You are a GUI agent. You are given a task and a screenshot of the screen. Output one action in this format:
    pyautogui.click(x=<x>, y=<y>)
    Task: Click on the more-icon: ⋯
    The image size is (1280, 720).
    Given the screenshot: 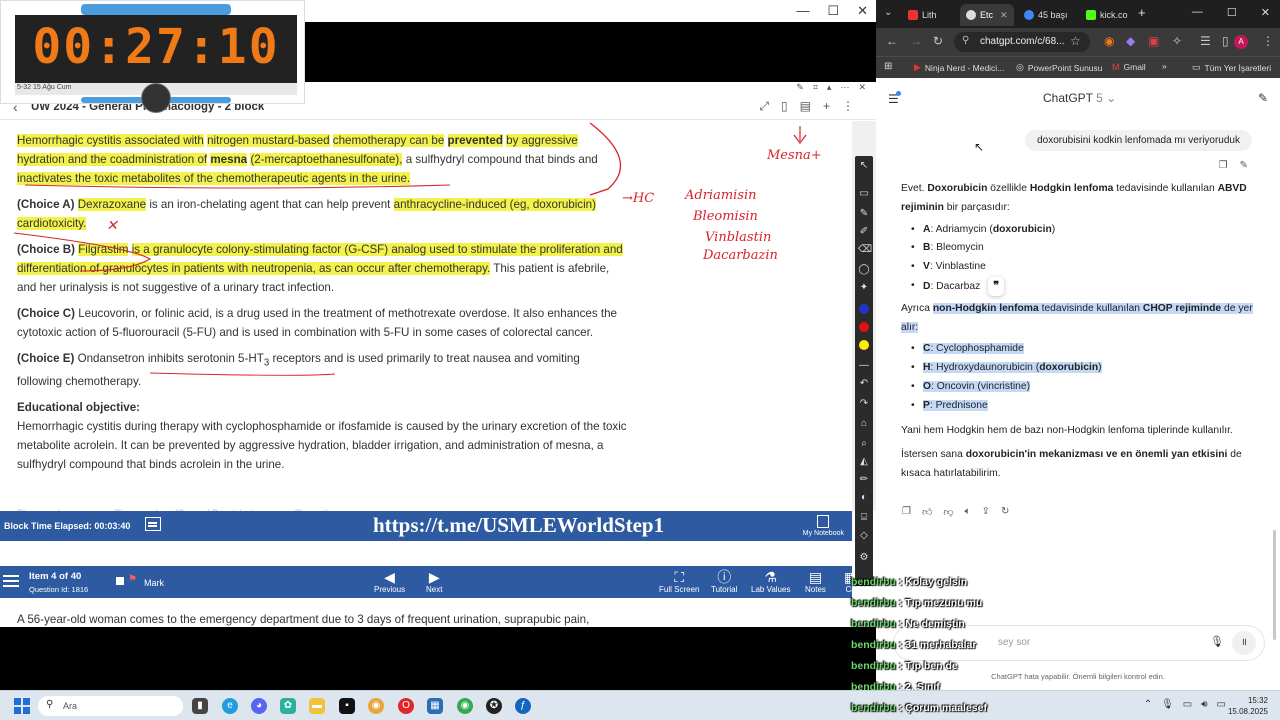 What is the action you would take?
    pyautogui.click(x=844, y=87)
    